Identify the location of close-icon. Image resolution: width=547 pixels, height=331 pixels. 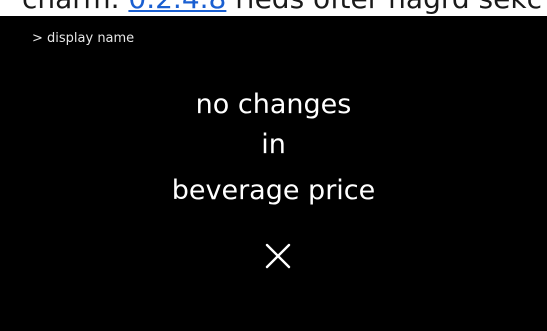
(278, 256).